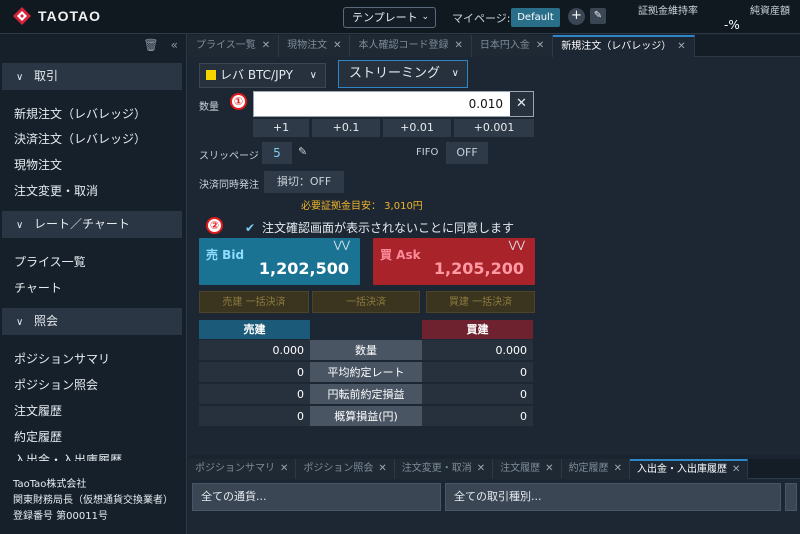  Describe the element at coordinates (480, 302) in the screenshot. I see `buy-bulk-close-button: 買建 一括決済` at that location.